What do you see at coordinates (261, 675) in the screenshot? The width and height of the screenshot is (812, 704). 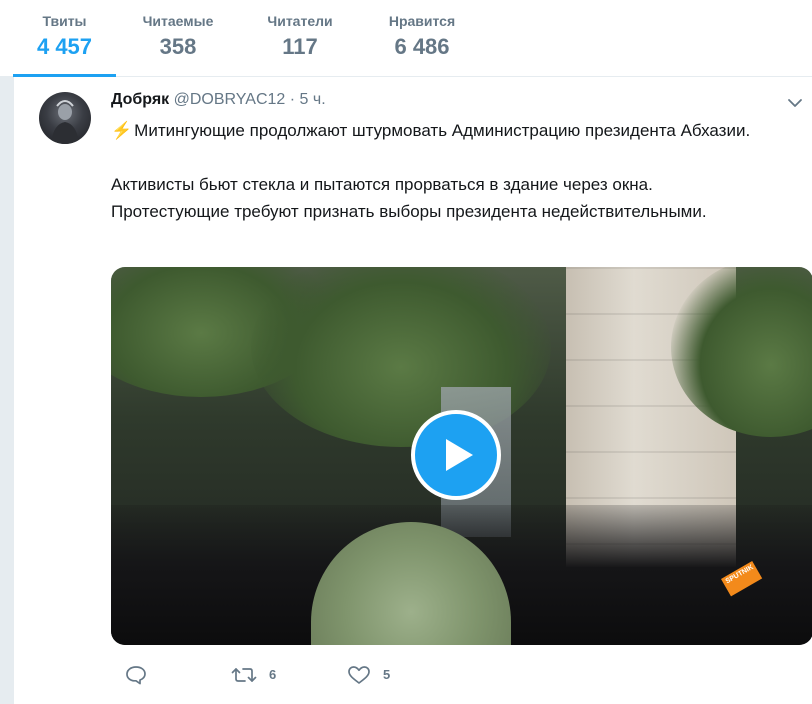 I see `retweet-button: 6` at bounding box center [261, 675].